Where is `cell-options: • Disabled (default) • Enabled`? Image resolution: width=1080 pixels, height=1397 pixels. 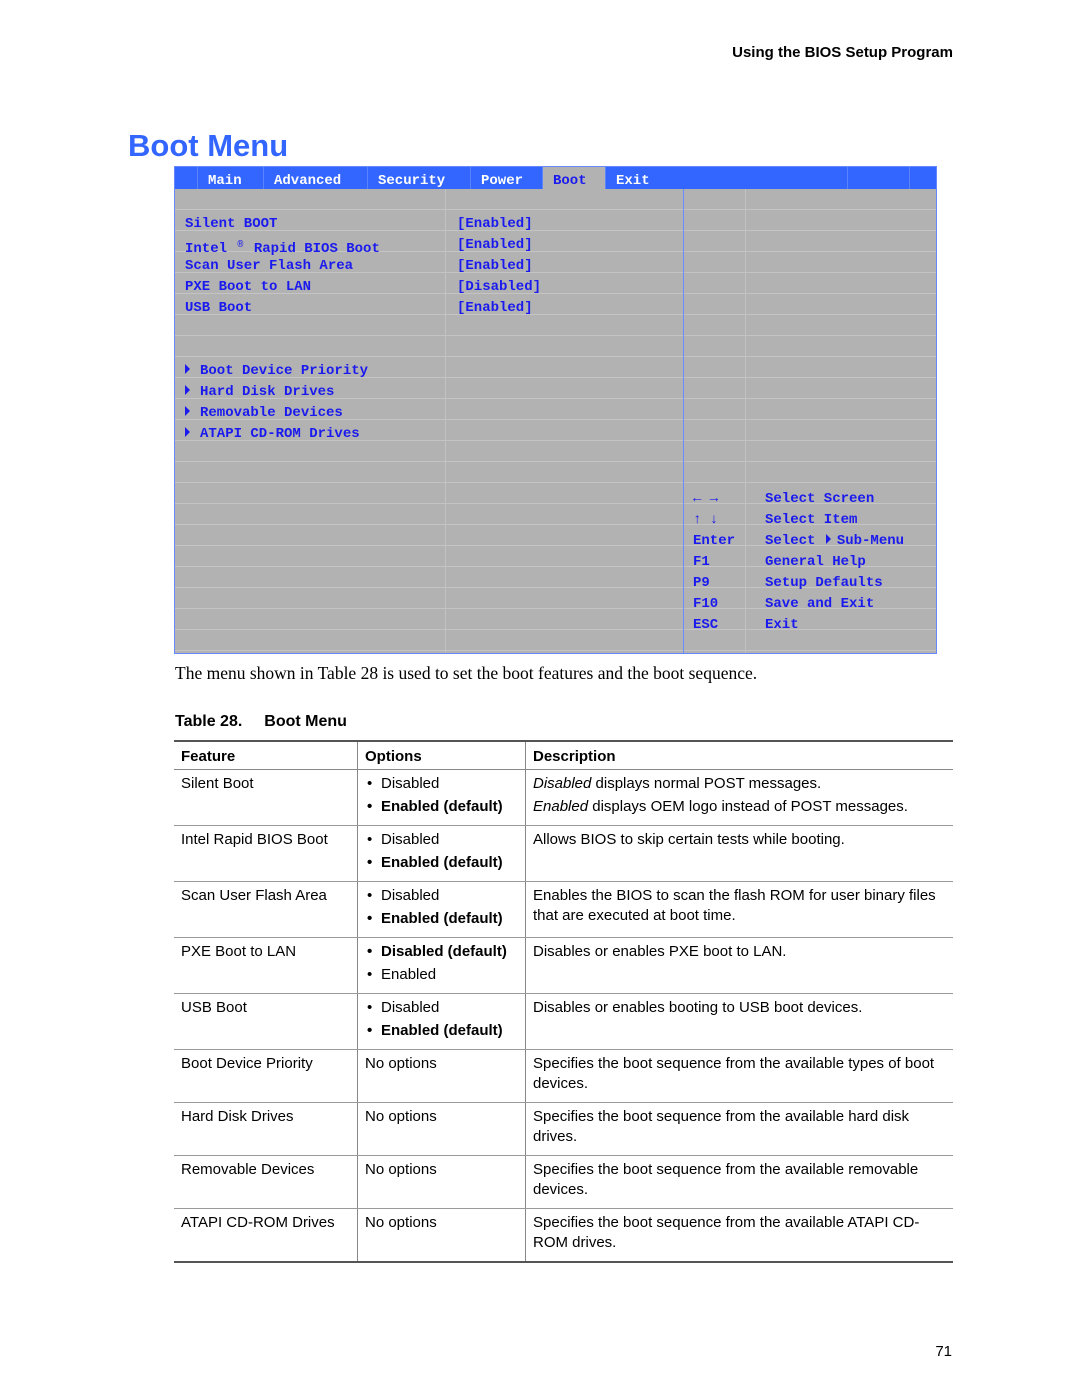 cell-options: • Disabled (default) • Enabled is located at coordinates (441, 965).